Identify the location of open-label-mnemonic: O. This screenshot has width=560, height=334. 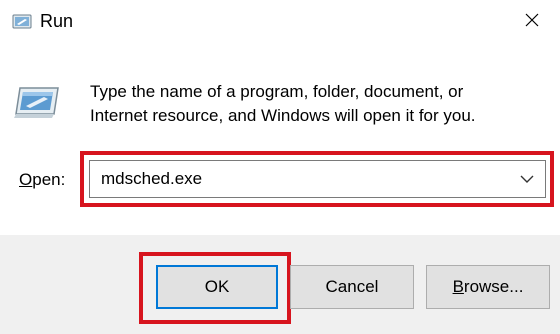
(26, 179).